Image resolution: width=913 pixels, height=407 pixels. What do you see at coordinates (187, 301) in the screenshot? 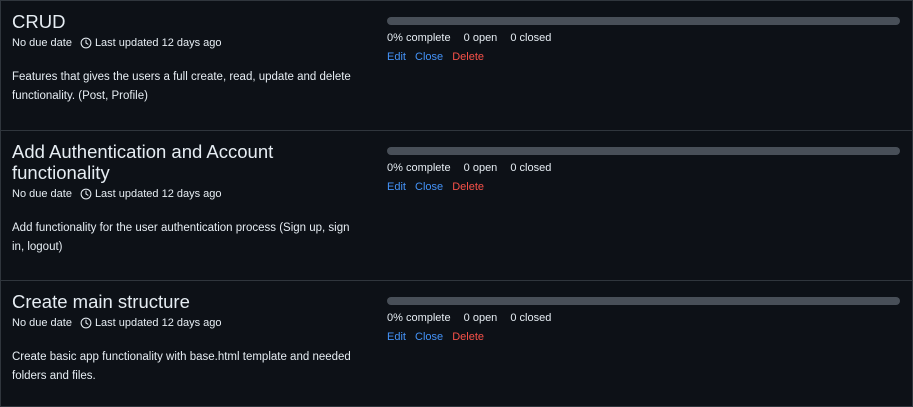
I see `milestone-title: Create main structure` at bounding box center [187, 301].